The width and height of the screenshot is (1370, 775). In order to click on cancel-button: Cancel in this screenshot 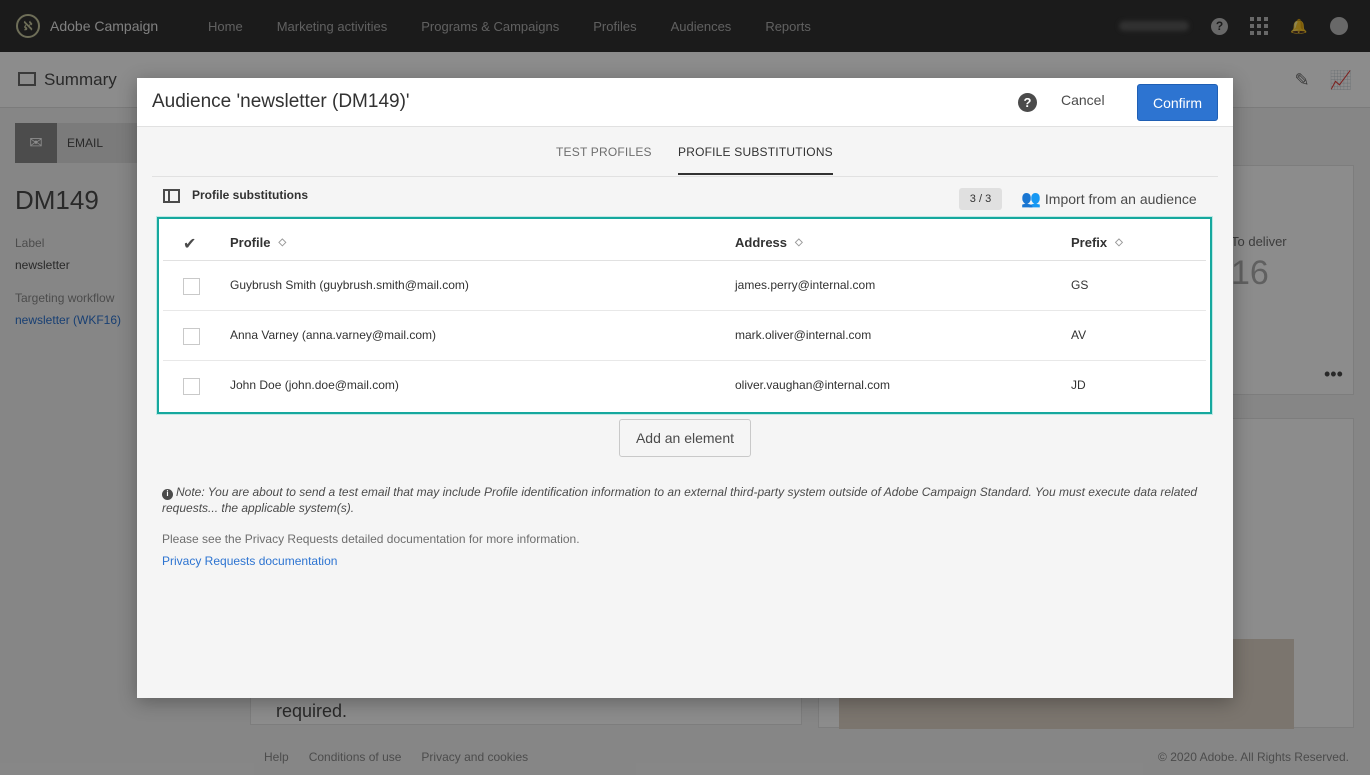, I will do `click(1083, 100)`.